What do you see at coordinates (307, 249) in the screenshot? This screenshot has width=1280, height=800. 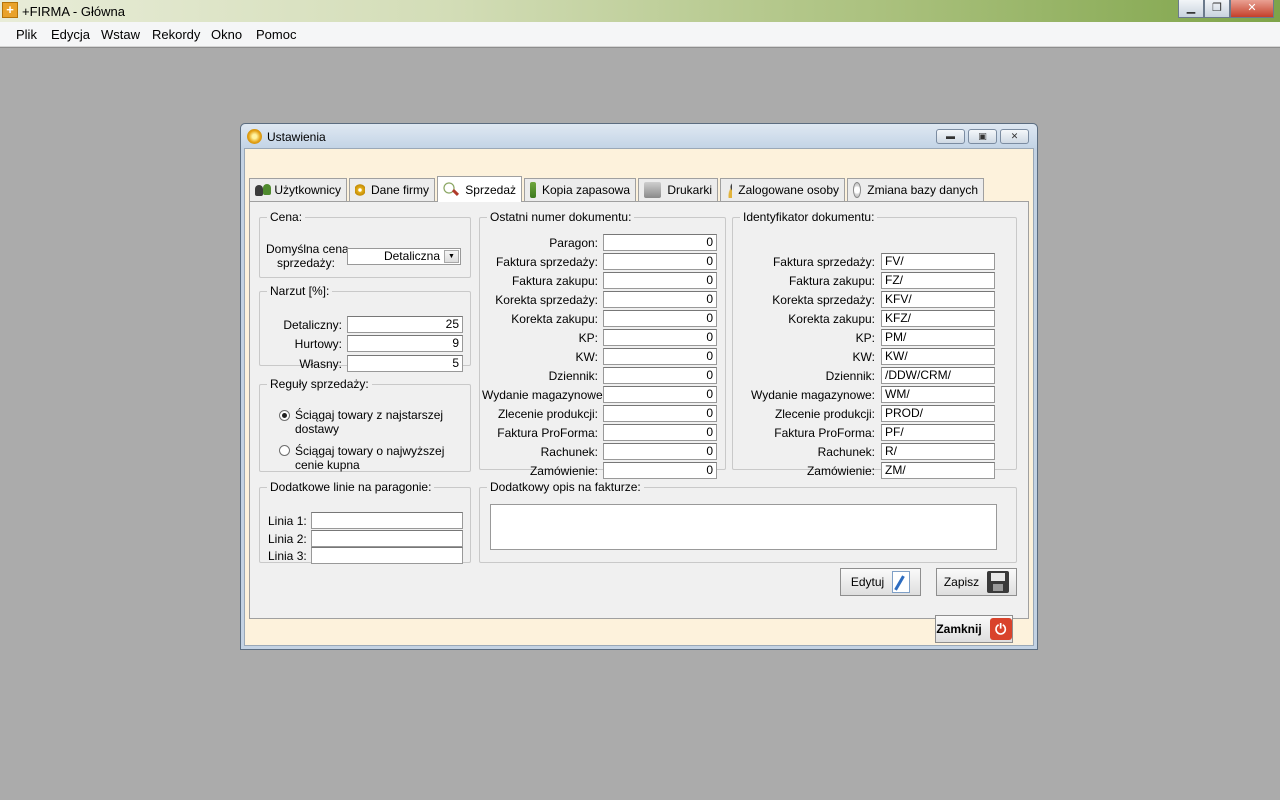 I see `default-price-label-line1: Domyślna cena` at bounding box center [307, 249].